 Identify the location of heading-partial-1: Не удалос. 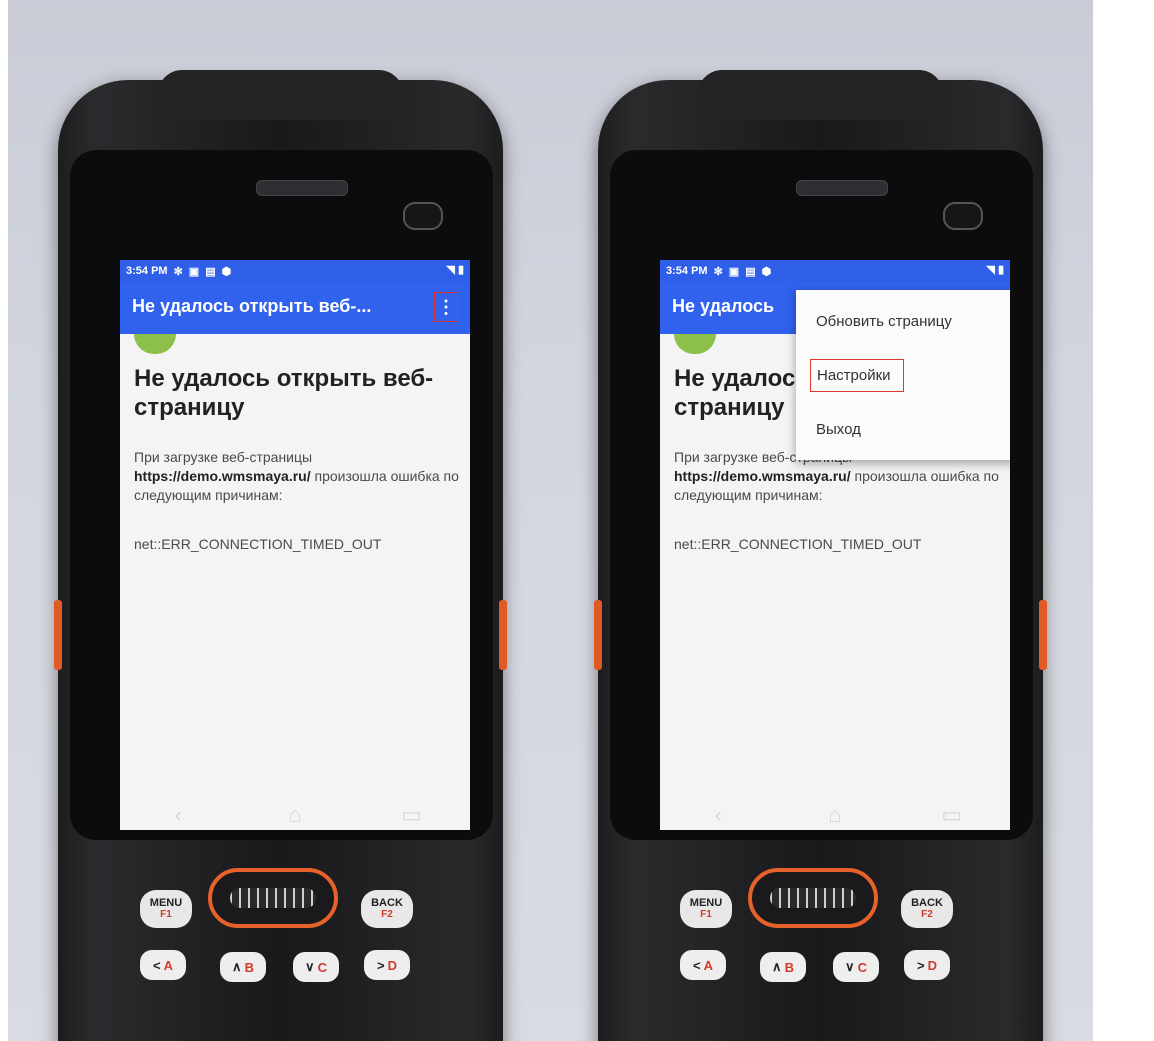
(735, 378).